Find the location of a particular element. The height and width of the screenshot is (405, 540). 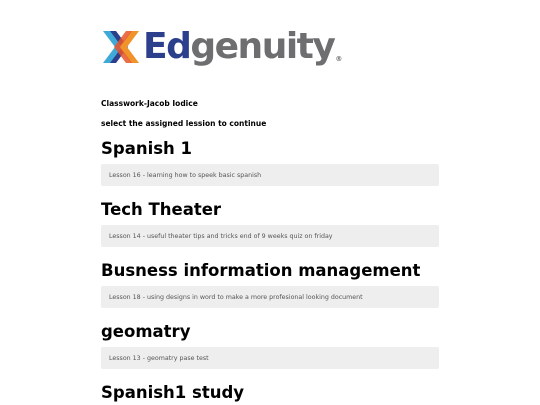

edgenuity-wordmark: Edgenuity® is located at coordinates (242, 46).